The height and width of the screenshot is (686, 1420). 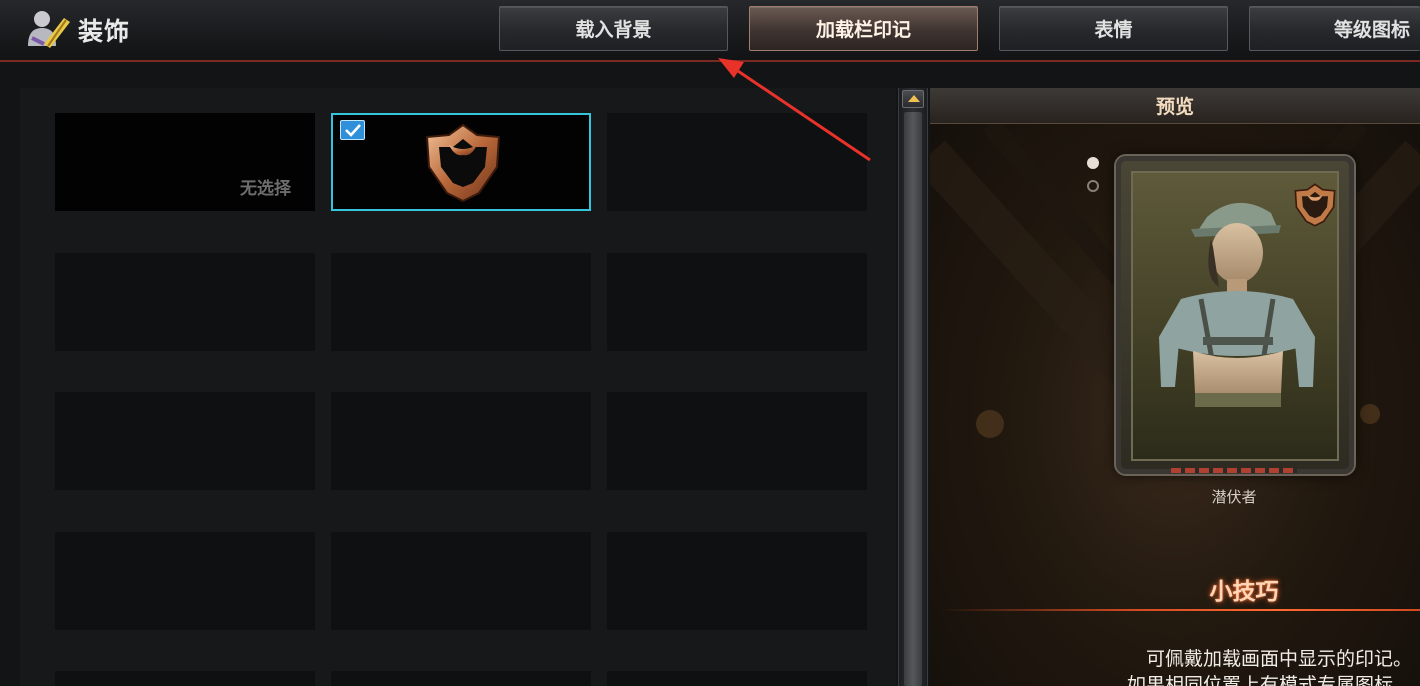 I want to click on tab-label: 载入背景, so click(x=613, y=30).